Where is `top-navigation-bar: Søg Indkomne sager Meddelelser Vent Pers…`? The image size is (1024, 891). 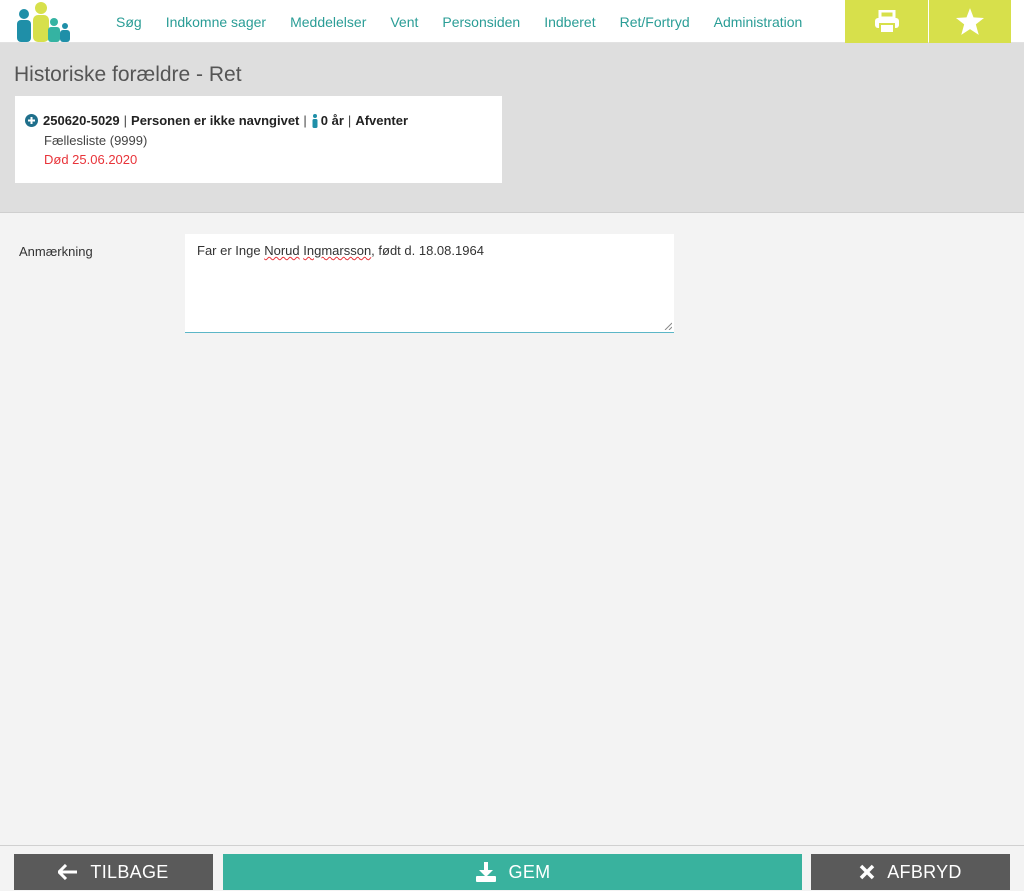
top-navigation-bar: Søg Indkomne sager Meddelelser Vent Pers… is located at coordinates (512, 21).